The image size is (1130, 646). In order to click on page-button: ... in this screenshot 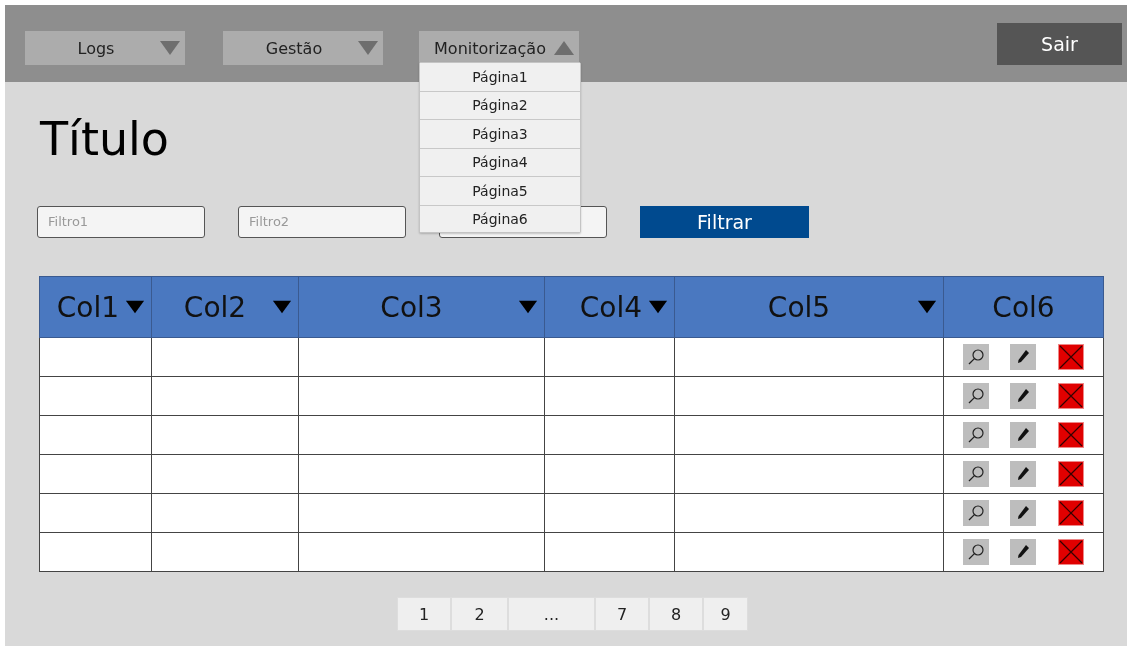, I will do `click(551, 614)`.